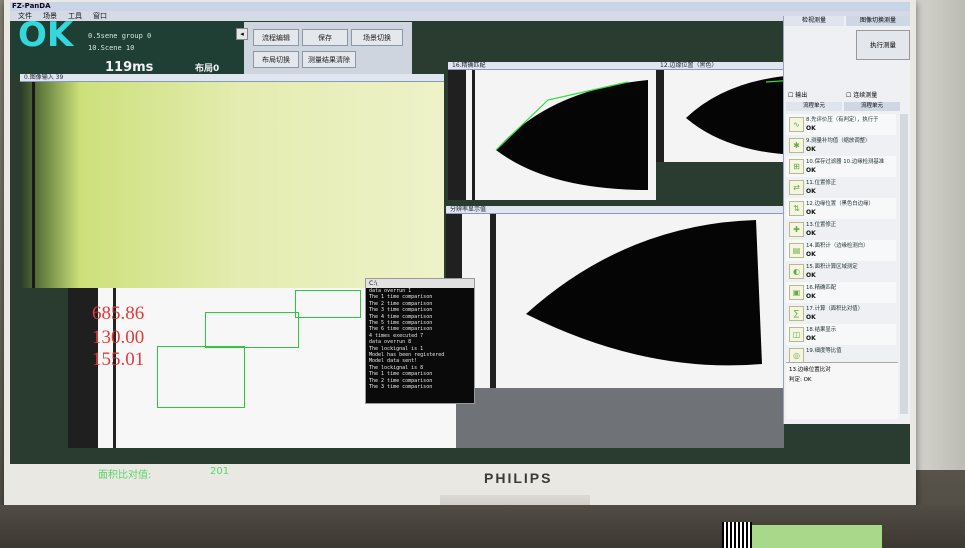  What do you see at coordinates (810, 370) in the screenshot?
I see `flow-detail-title: 13.边缘位置比对` at bounding box center [810, 370].